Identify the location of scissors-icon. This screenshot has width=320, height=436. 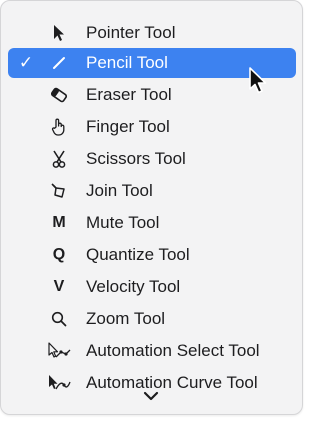
(59, 159).